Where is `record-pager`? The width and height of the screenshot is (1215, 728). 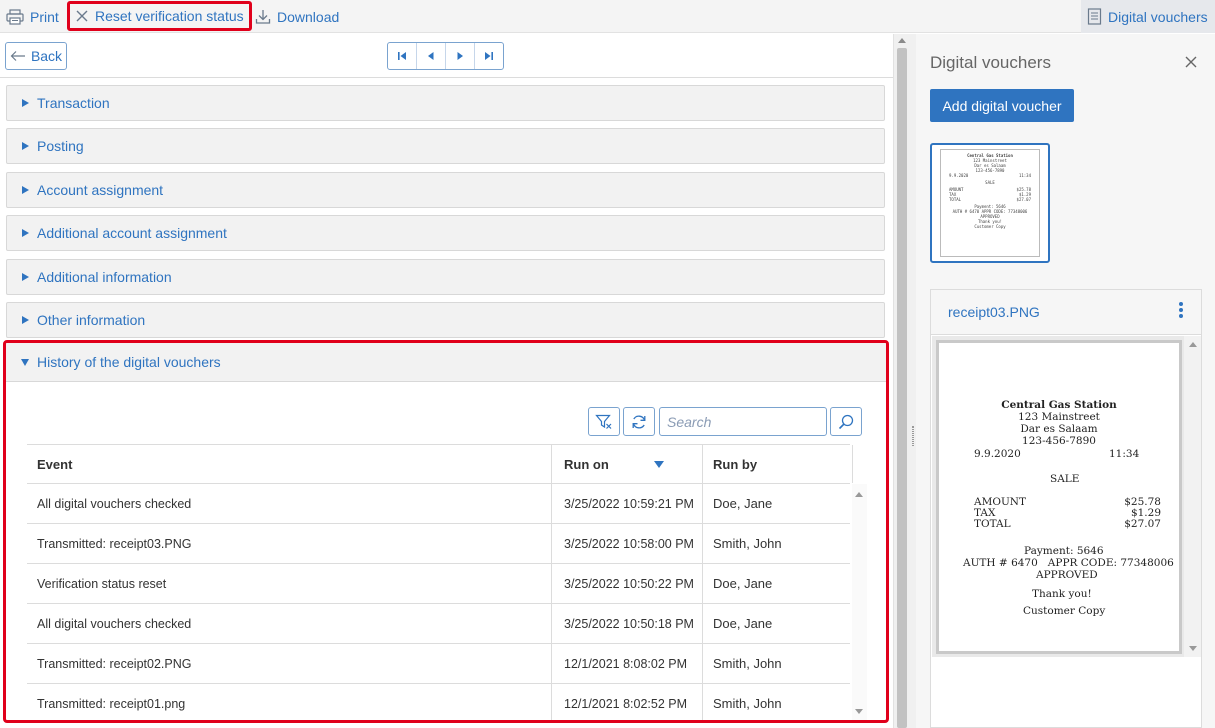
record-pager is located at coordinates (445, 56).